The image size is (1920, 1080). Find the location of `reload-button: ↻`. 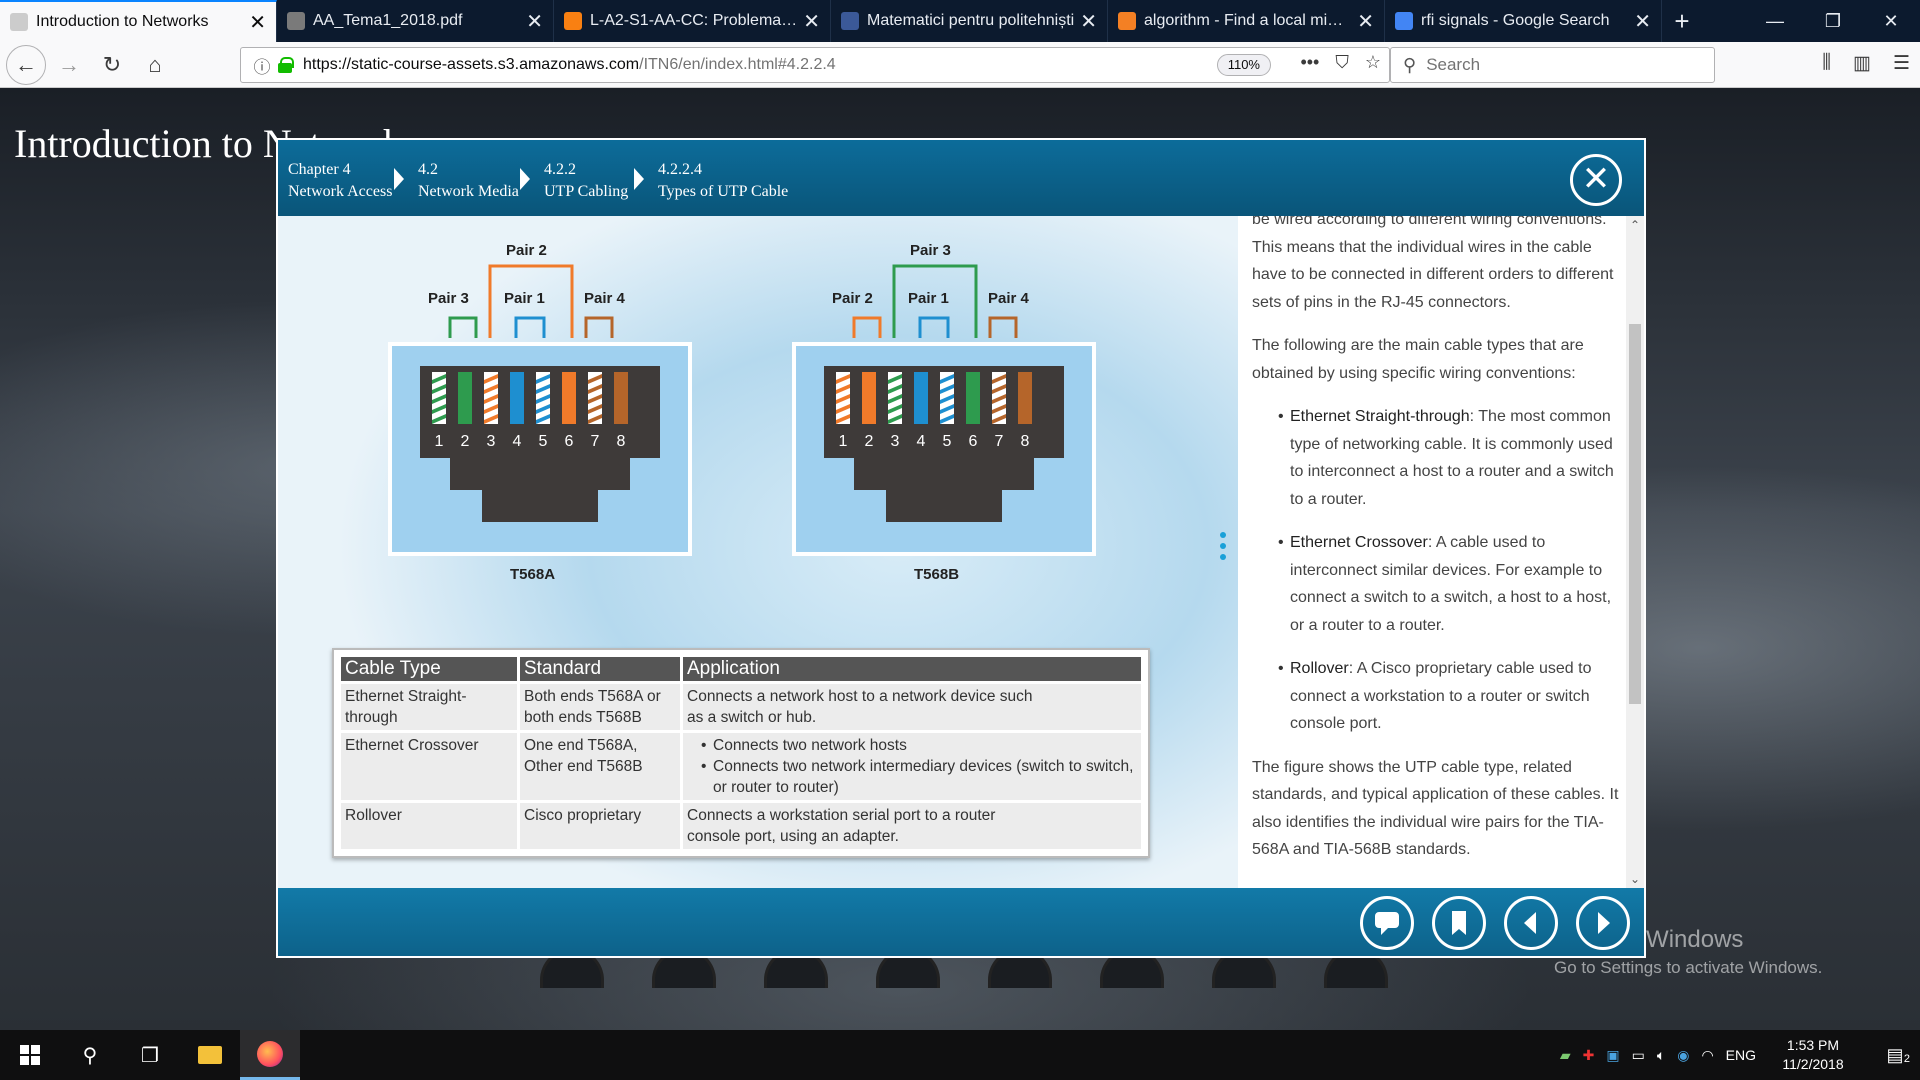

reload-button: ↻ is located at coordinates (112, 65).